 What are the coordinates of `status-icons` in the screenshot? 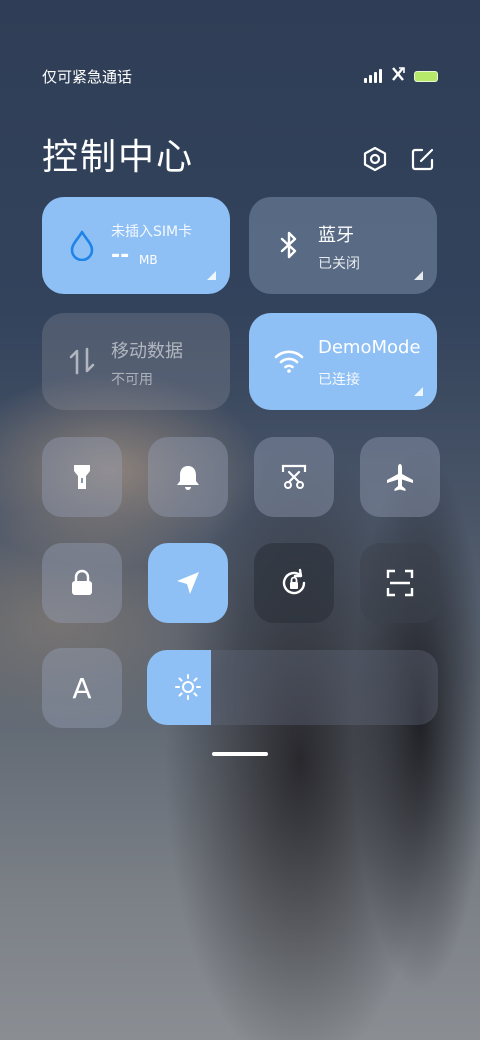 It's located at (401, 76).